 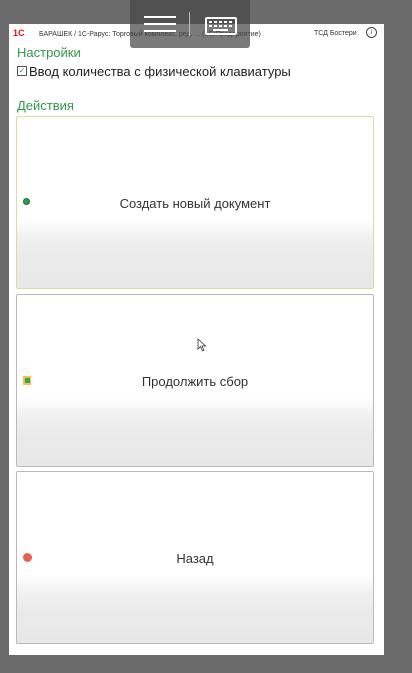 What do you see at coordinates (221, 26) in the screenshot?
I see `keyboard-icon` at bounding box center [221, 26].